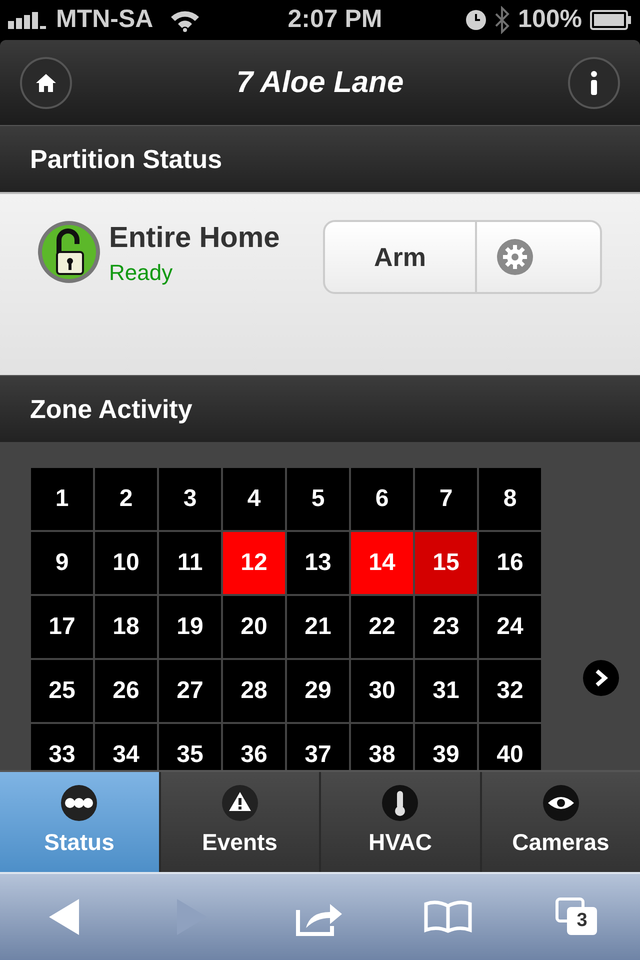  What do you see at coordinates (240, 802) in the screenshot?
I see `warning-icon` at bounding box center [240, 802].